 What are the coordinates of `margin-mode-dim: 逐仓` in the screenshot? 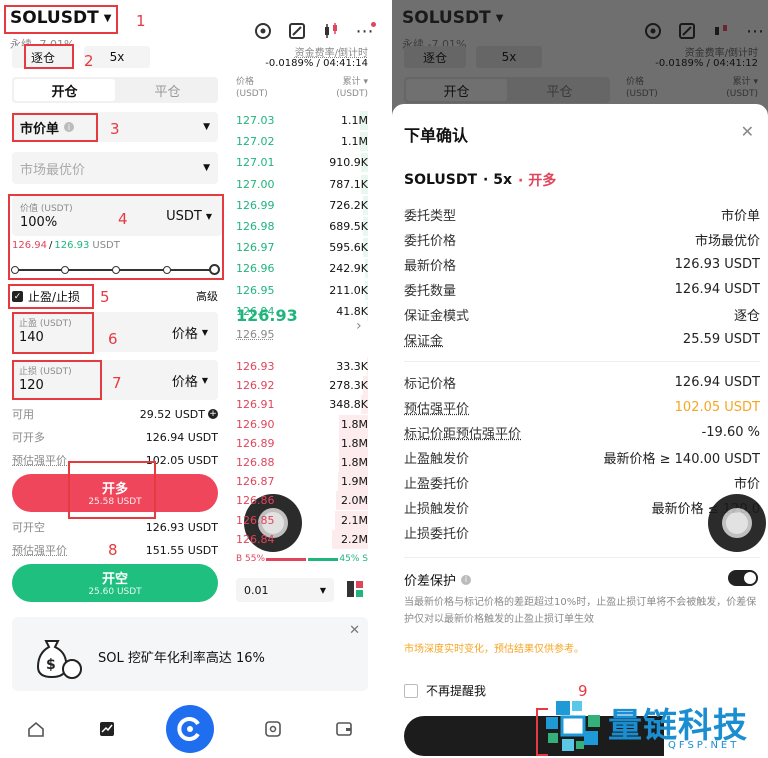 It's located at (435, 57).